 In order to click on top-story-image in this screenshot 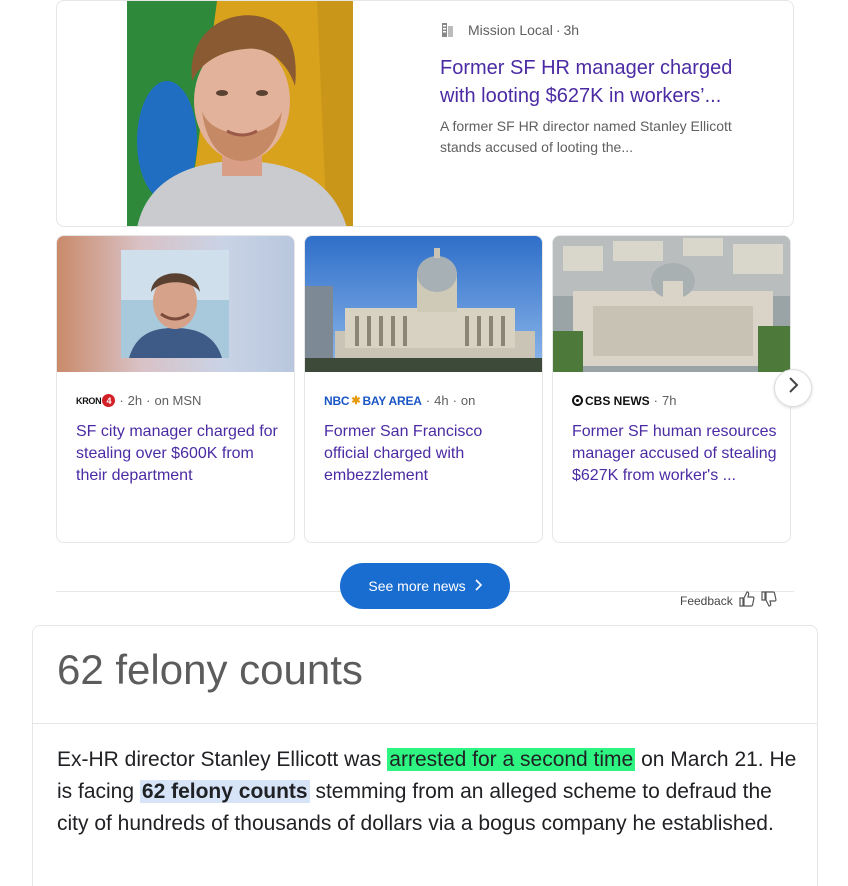, I will do `click(240, 113)`.